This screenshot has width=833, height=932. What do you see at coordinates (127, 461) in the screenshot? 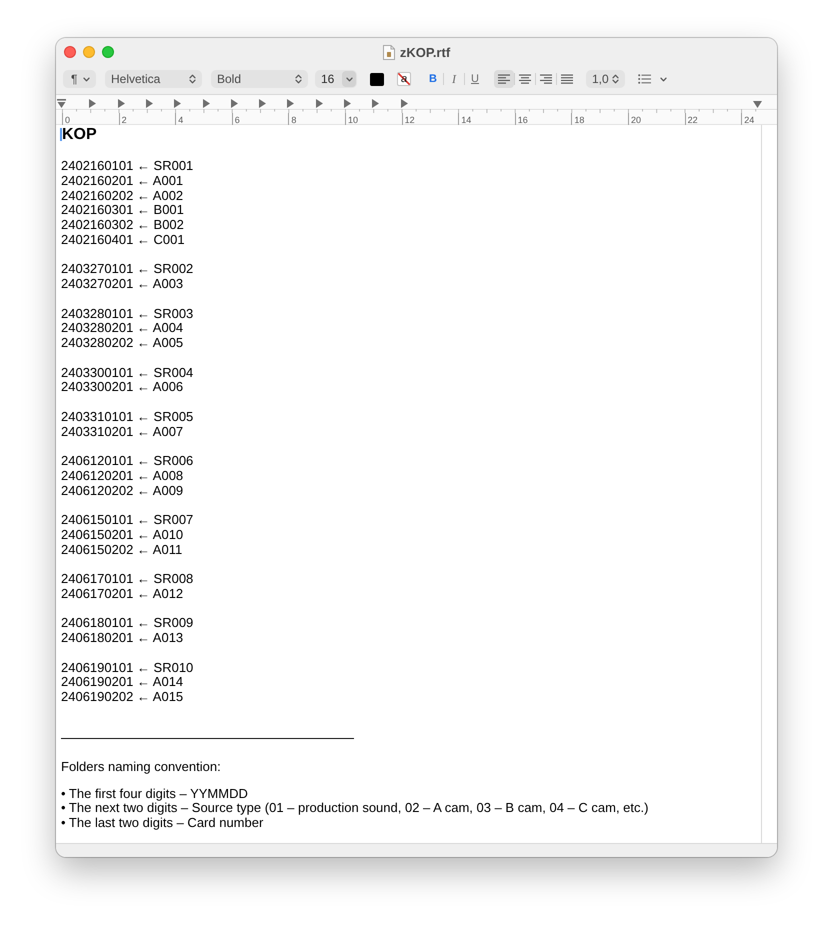
I see `text-line: 2406120101 ← SR006` at bounding box center [127, 461].